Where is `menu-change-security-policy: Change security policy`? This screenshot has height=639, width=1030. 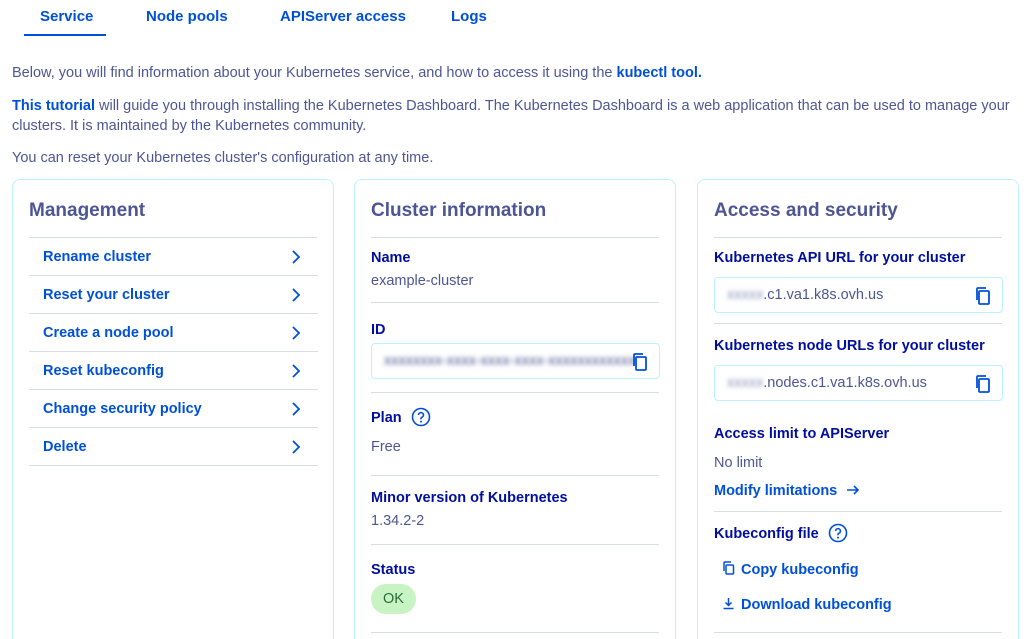 menu-change-security-policy: Change security policy is located at coordinates (173, 409).